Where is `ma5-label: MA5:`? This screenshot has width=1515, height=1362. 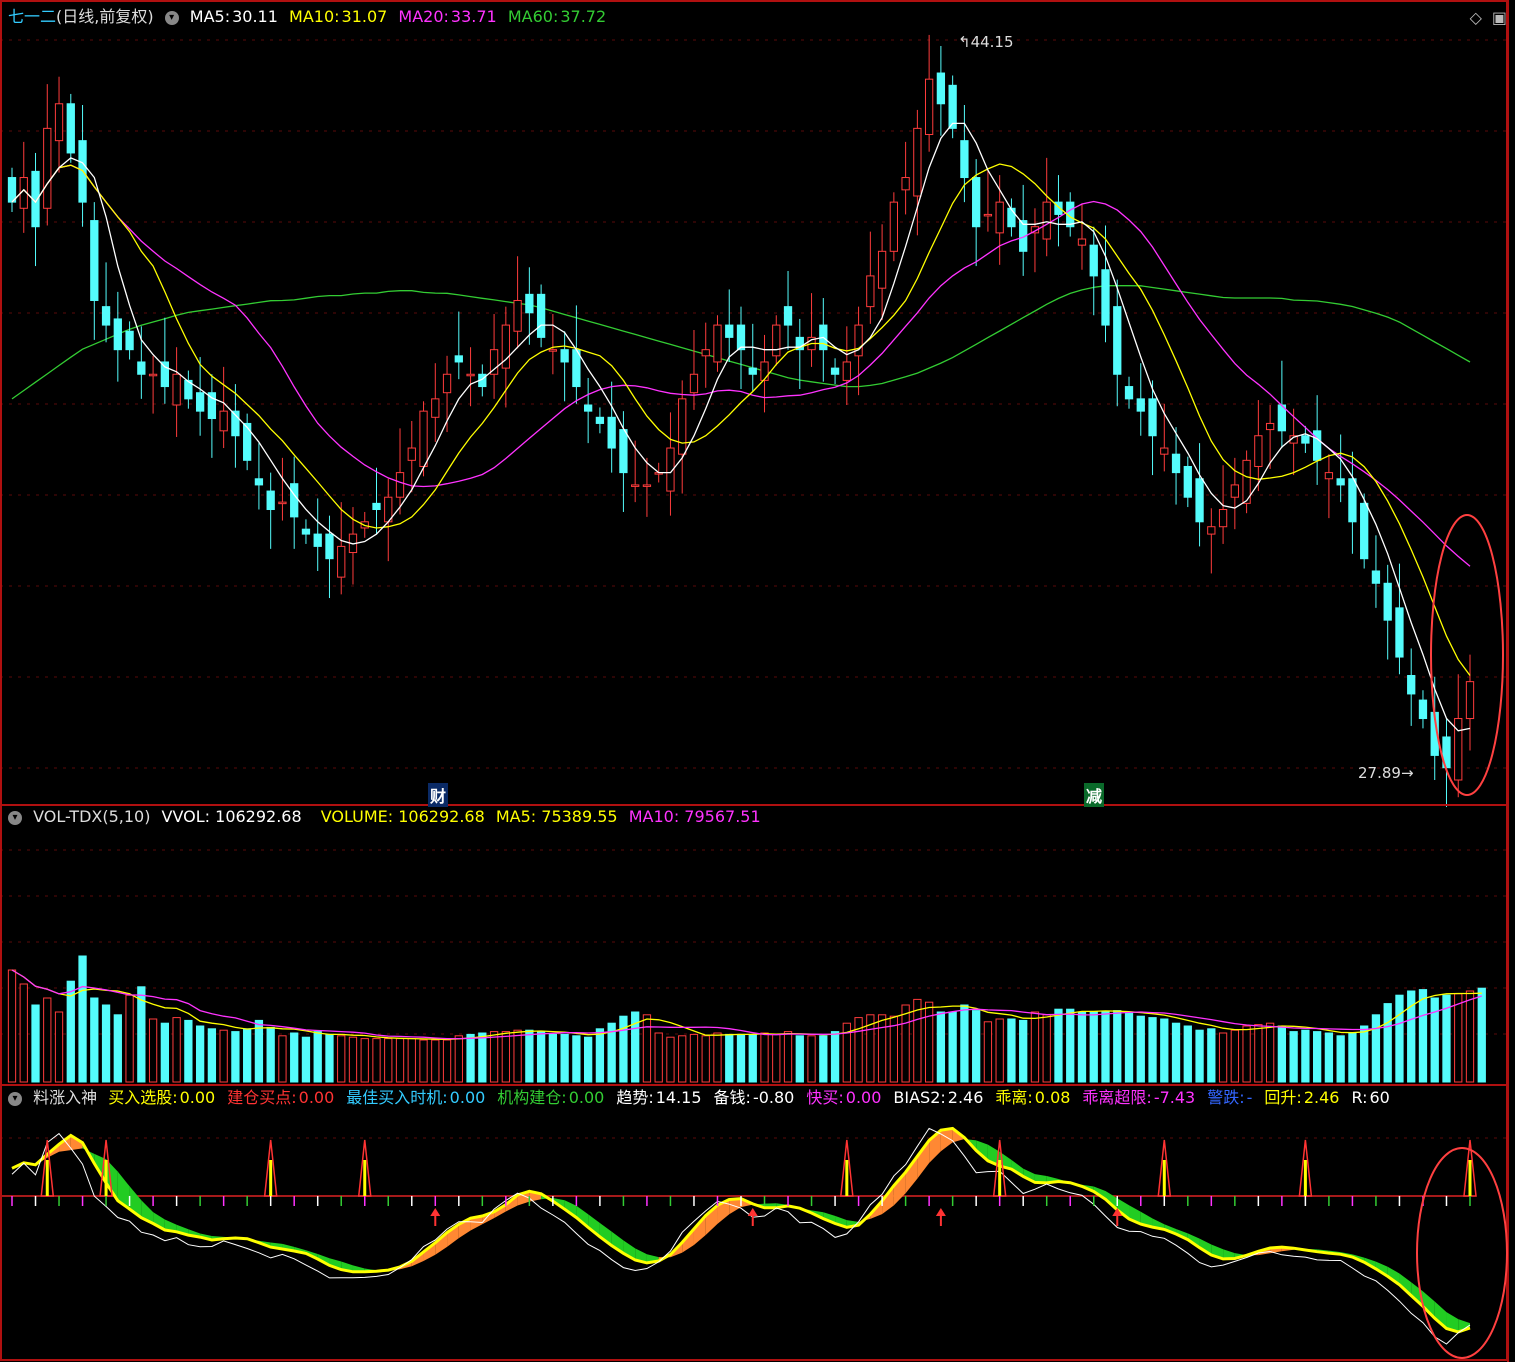 ma5-label: MA5: is located at coordinates (210, 16).